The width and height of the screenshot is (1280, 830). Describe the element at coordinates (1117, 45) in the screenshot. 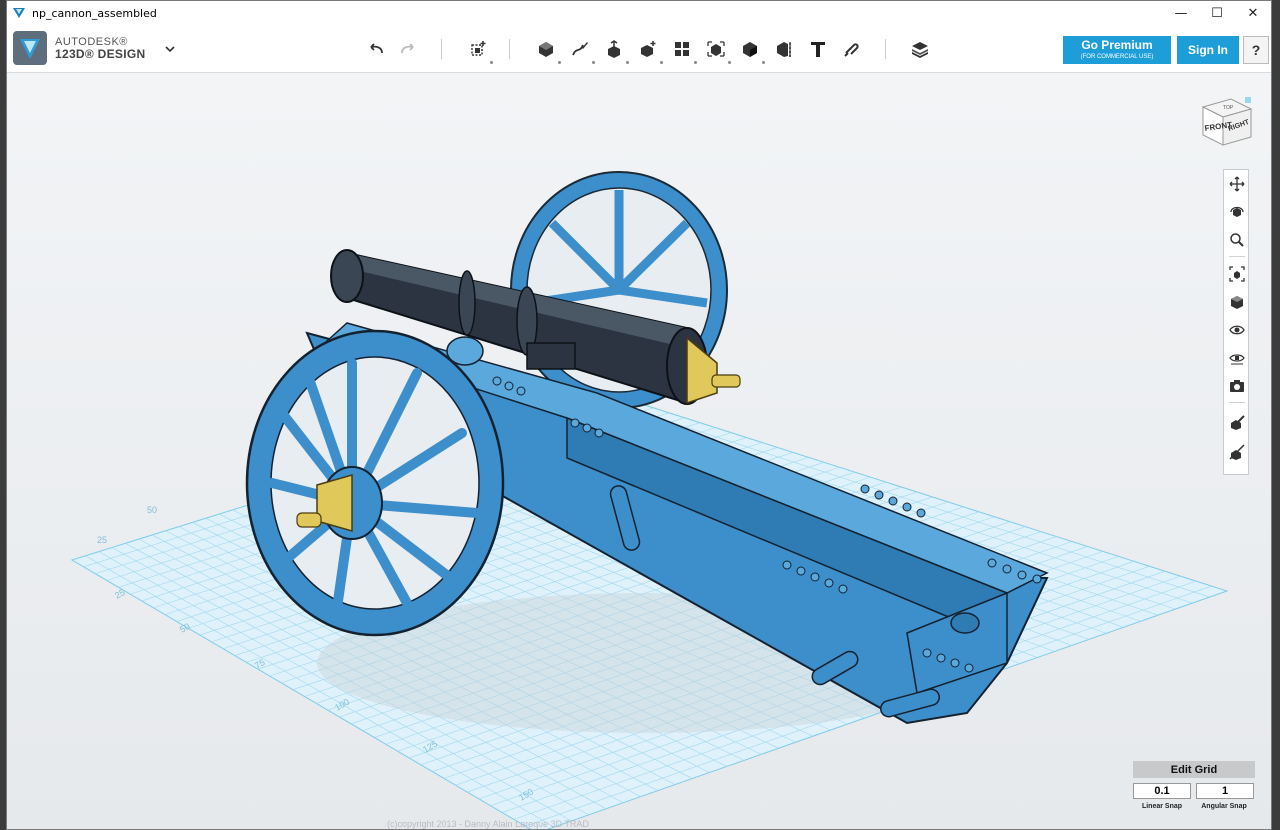

I see `premium-label: Go Premium` at that location.